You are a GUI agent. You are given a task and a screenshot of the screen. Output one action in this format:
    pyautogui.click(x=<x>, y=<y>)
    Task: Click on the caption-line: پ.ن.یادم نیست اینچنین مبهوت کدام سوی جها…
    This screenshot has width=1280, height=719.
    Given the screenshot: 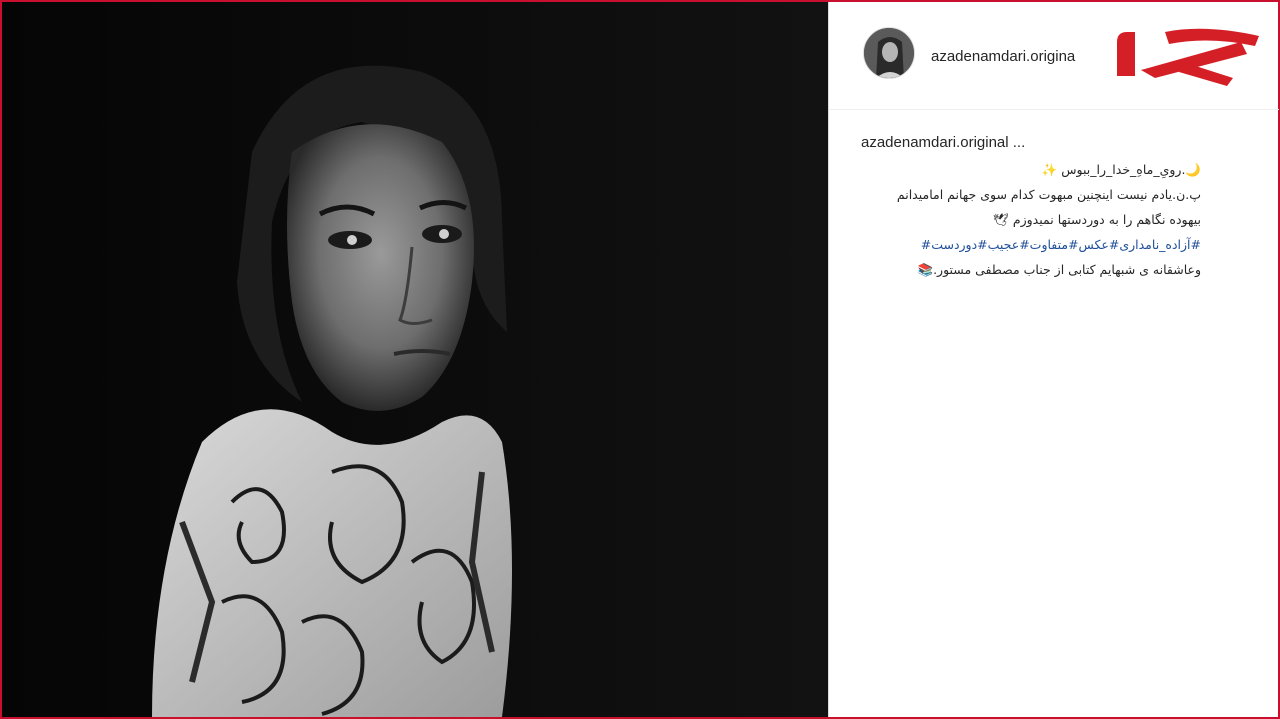 What is the action you would take?
    pyautogui.click(x=1048, y=194)
    